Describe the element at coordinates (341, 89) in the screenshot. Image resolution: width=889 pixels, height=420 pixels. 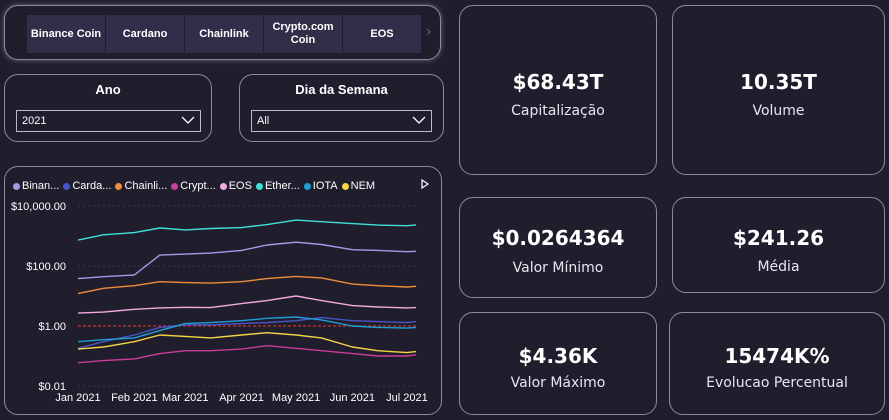
I see `dia-title: Dia da Semana` at that location.